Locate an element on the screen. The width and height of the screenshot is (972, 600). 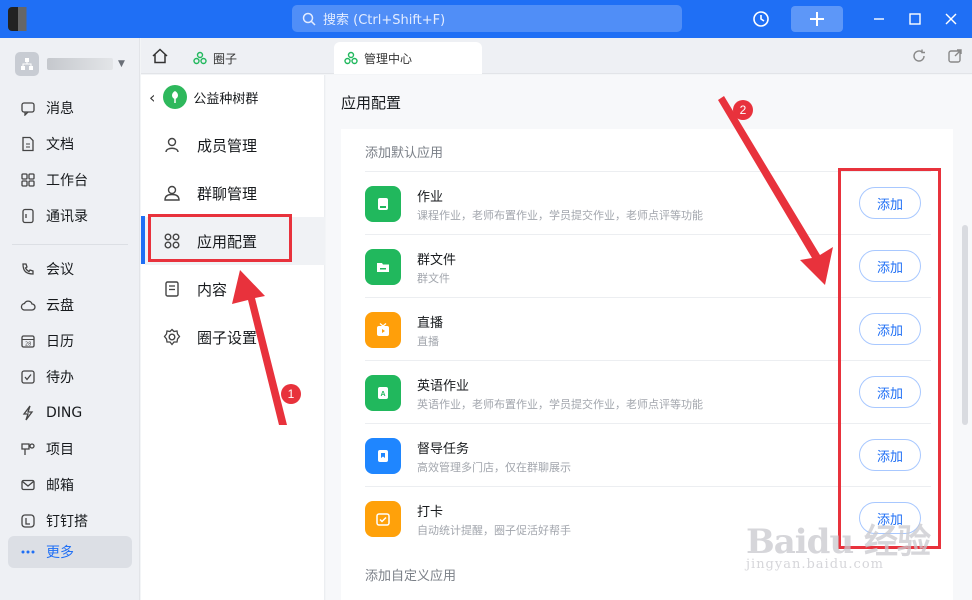
english-homework-icon: A is located at coordinates (383, 393).